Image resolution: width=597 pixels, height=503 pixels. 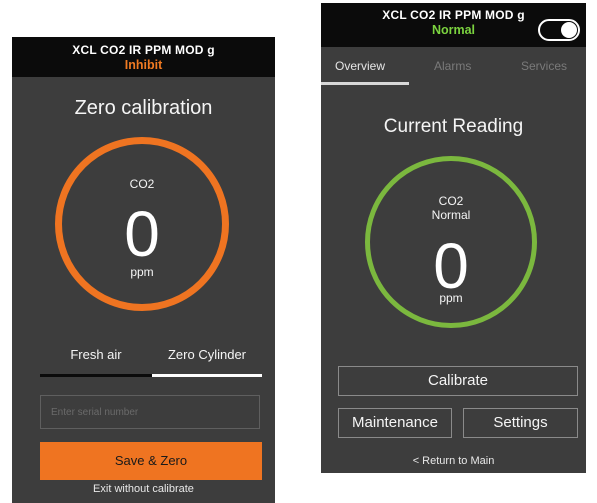 What do you see at coordinates (395, 423) in the screenshot?
I see `maintenance-button: Maintenance` at bounding box center [395, 423].